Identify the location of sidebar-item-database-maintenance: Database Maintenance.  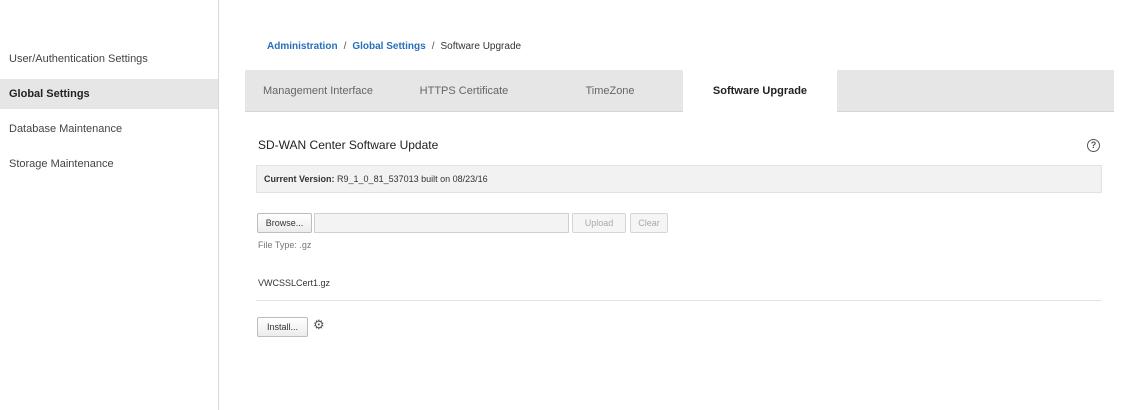
(109, 129).